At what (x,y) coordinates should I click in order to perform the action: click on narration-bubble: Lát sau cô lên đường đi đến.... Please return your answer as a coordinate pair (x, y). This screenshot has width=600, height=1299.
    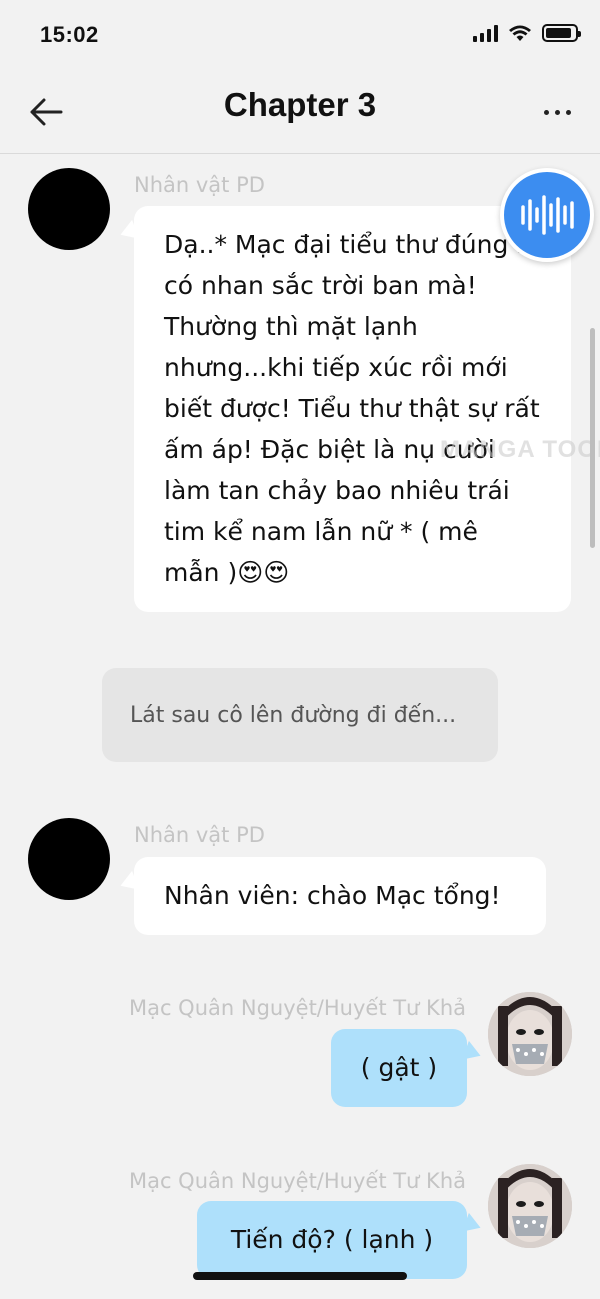
    Looking at the image, I should click on (300, 715).